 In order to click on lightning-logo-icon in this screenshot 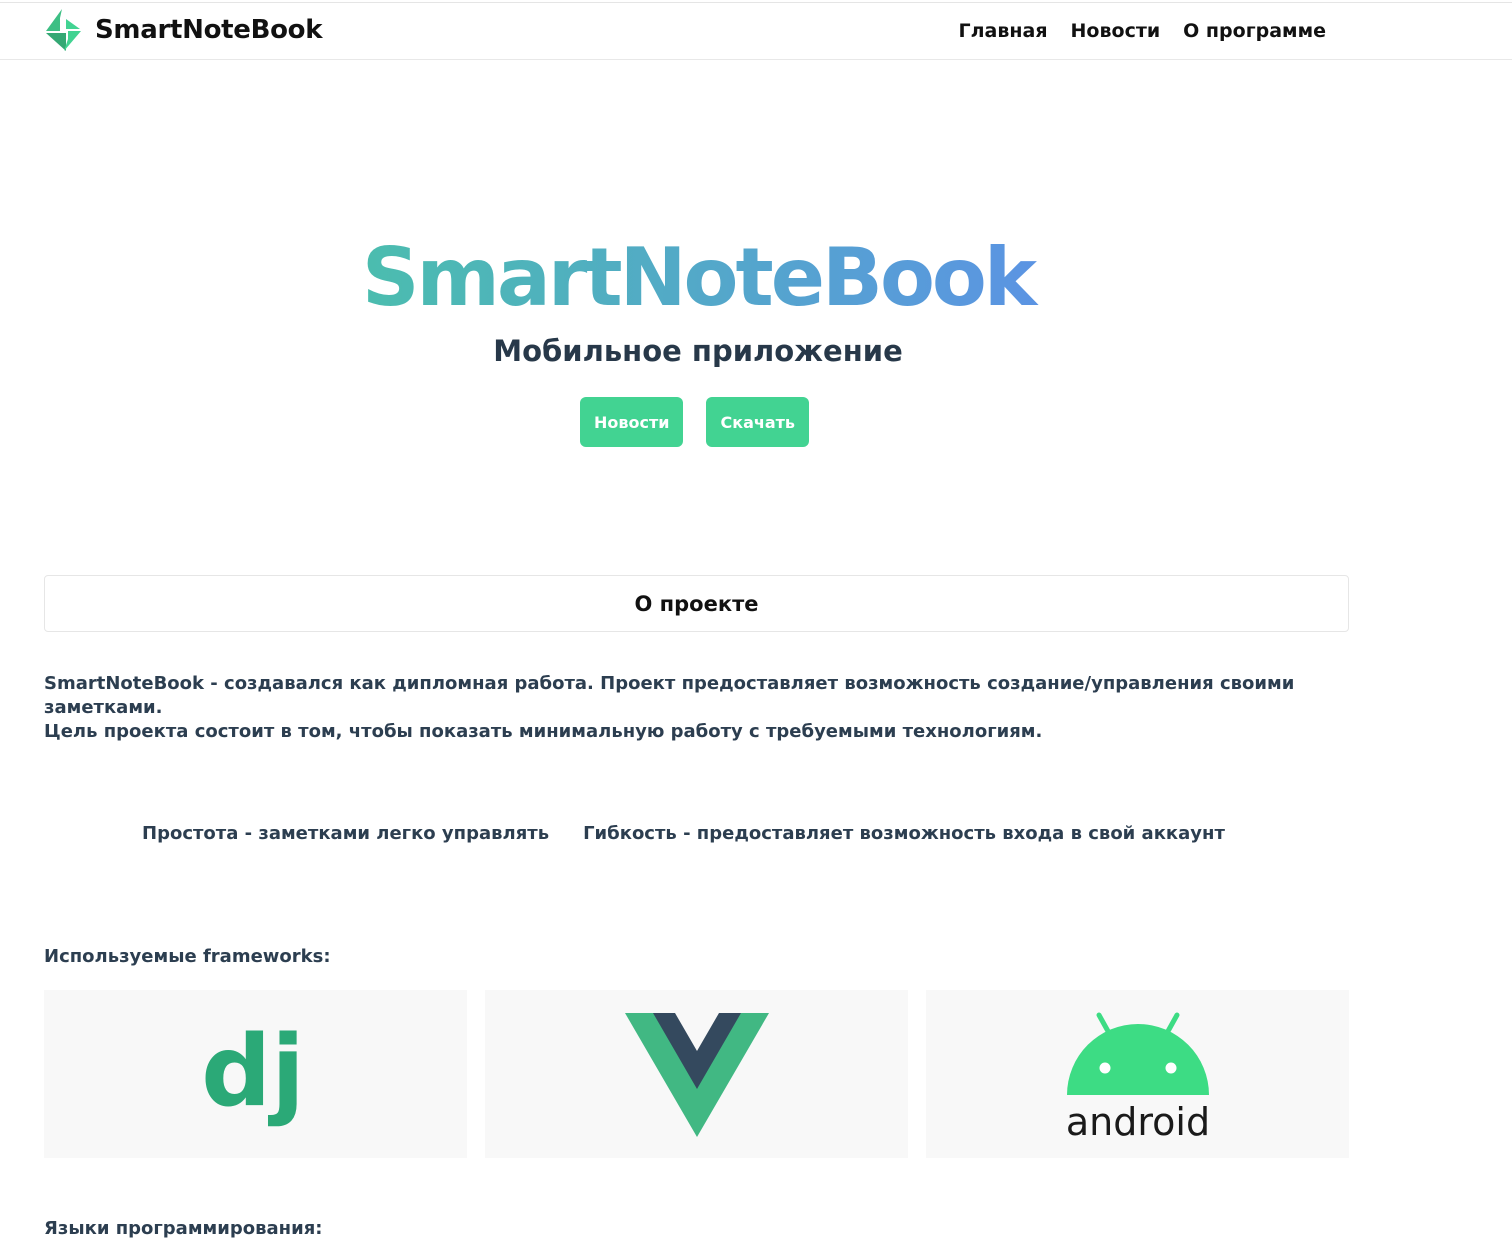, I will do `click(63, 30)`.